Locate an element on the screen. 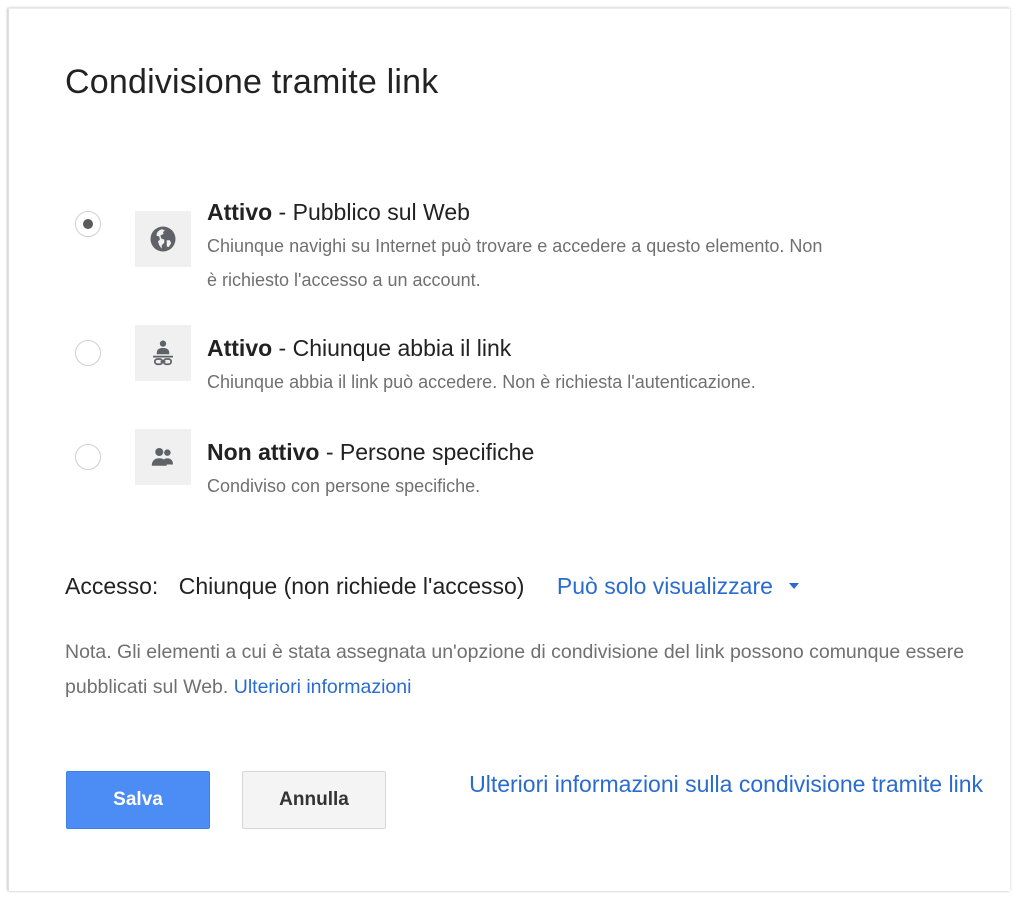 Image resolution: width=1018 pixels, height=897 pixels. people-icon is located at coordinates (163, 457).